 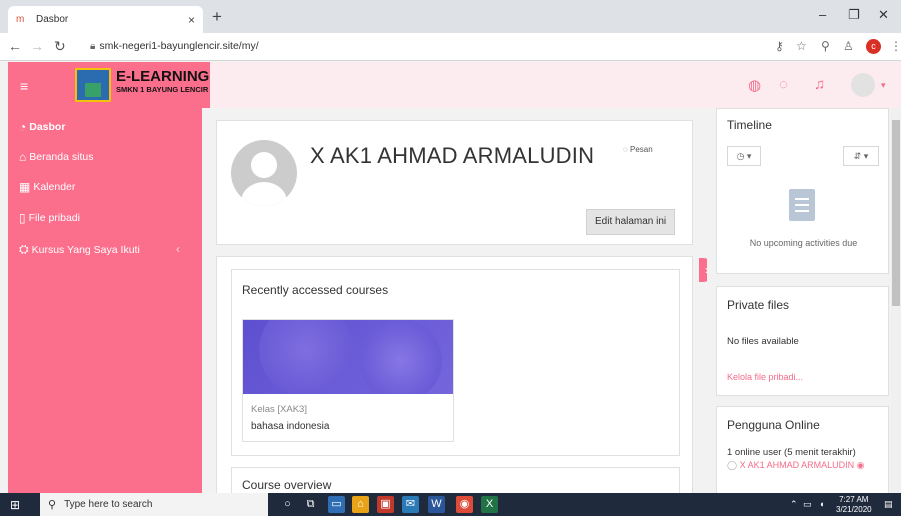 I want to click on course-image, so click(x=348, y=357).